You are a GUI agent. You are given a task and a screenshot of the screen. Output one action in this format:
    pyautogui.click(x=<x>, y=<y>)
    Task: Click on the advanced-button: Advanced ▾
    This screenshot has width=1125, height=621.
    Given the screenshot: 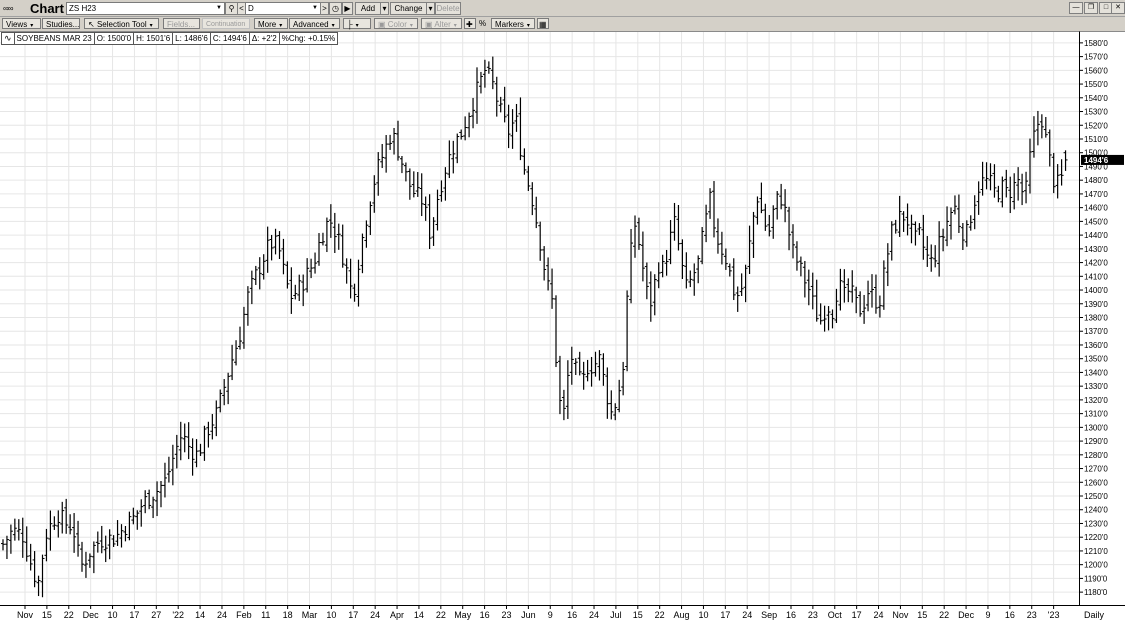 What is the action you would take?
    pyautogui.click(x=314, y=23)
    